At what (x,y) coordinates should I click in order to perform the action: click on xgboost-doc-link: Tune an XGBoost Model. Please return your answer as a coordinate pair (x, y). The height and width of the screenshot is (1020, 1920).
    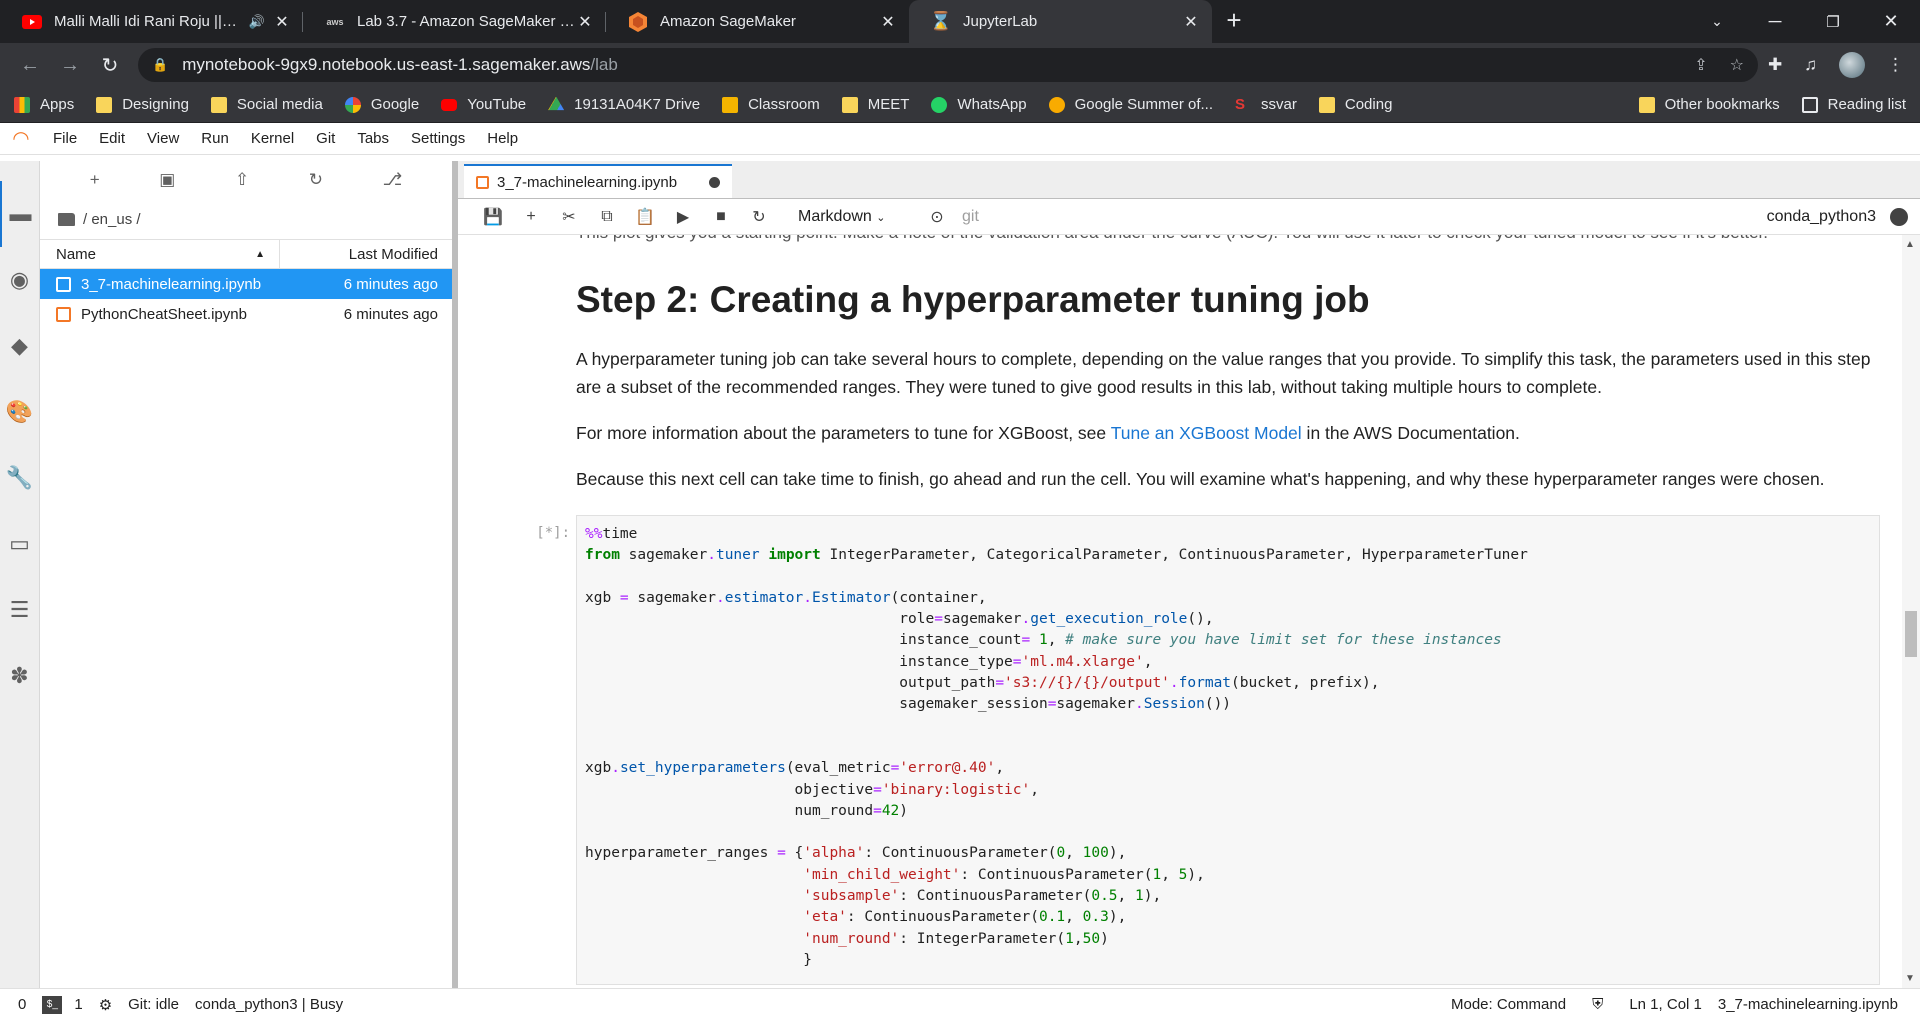
    Looking at the image, I should click on (1206, 433).